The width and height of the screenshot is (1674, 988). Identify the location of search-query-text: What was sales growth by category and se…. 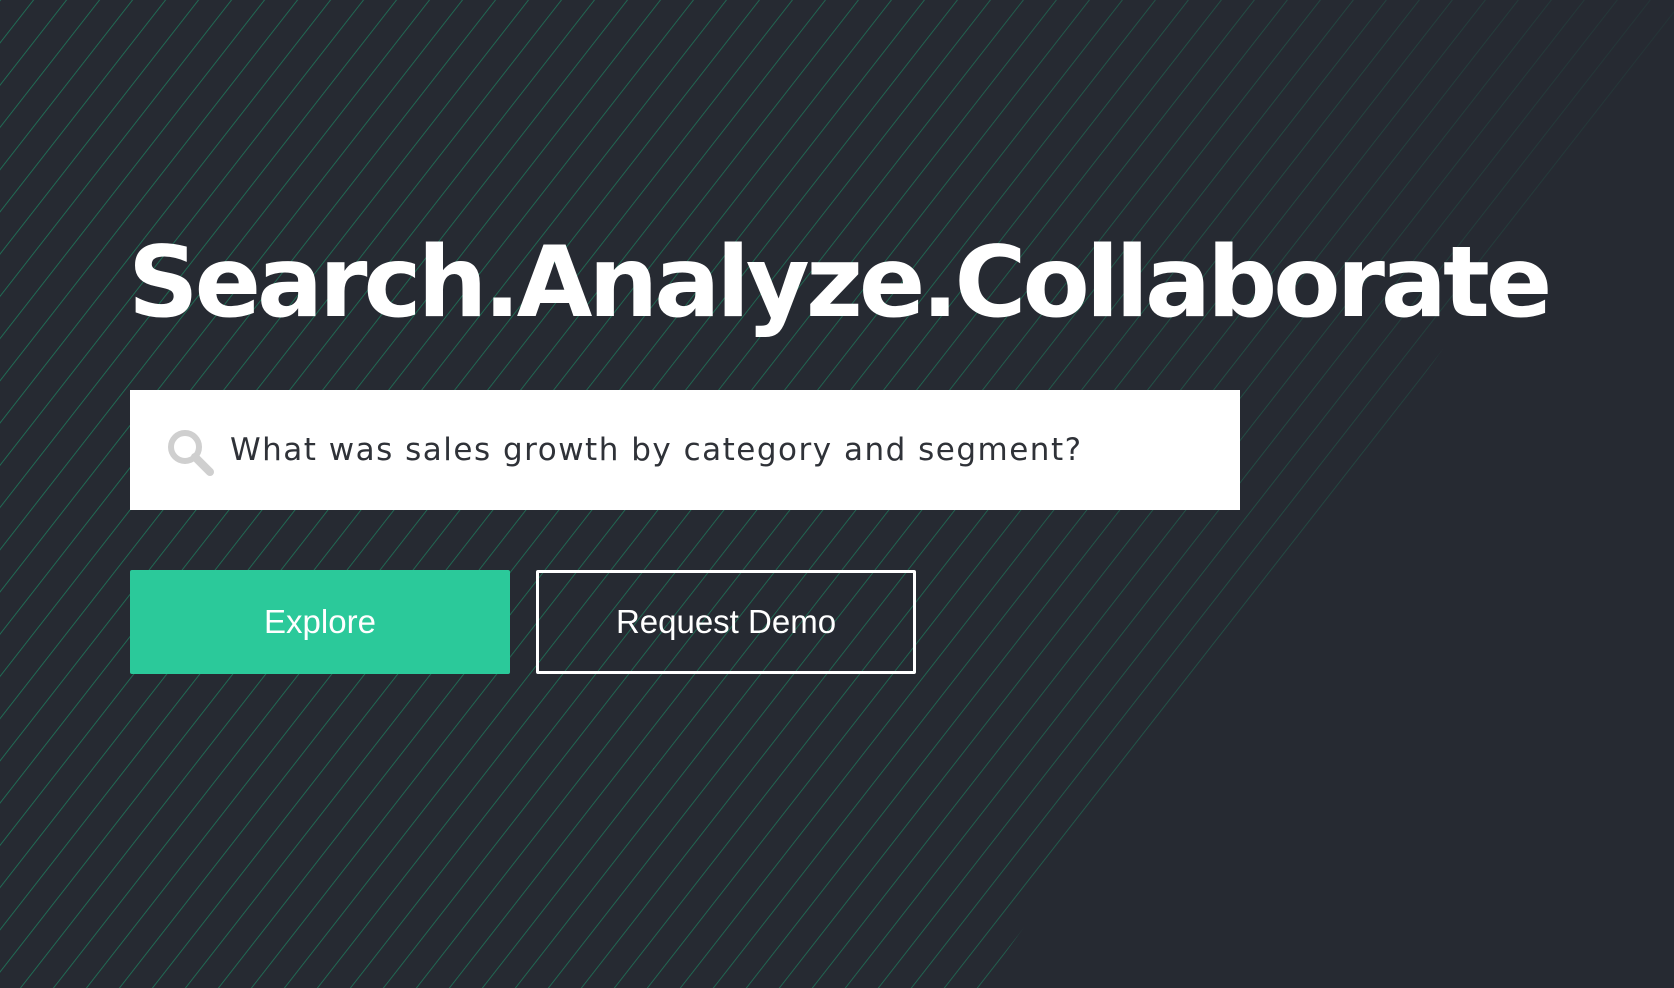
(656, 450).